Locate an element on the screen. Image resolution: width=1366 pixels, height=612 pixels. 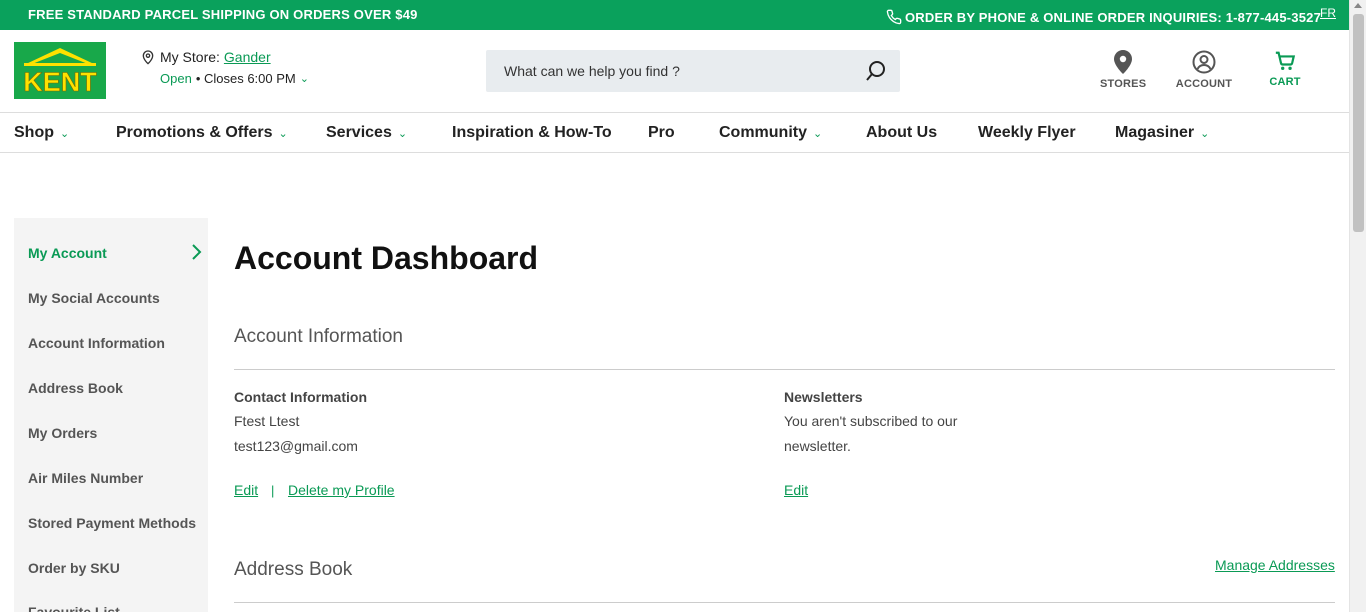
sidebar-item-social-accounts: My Social Accounts is located at coordinates (94, 298).